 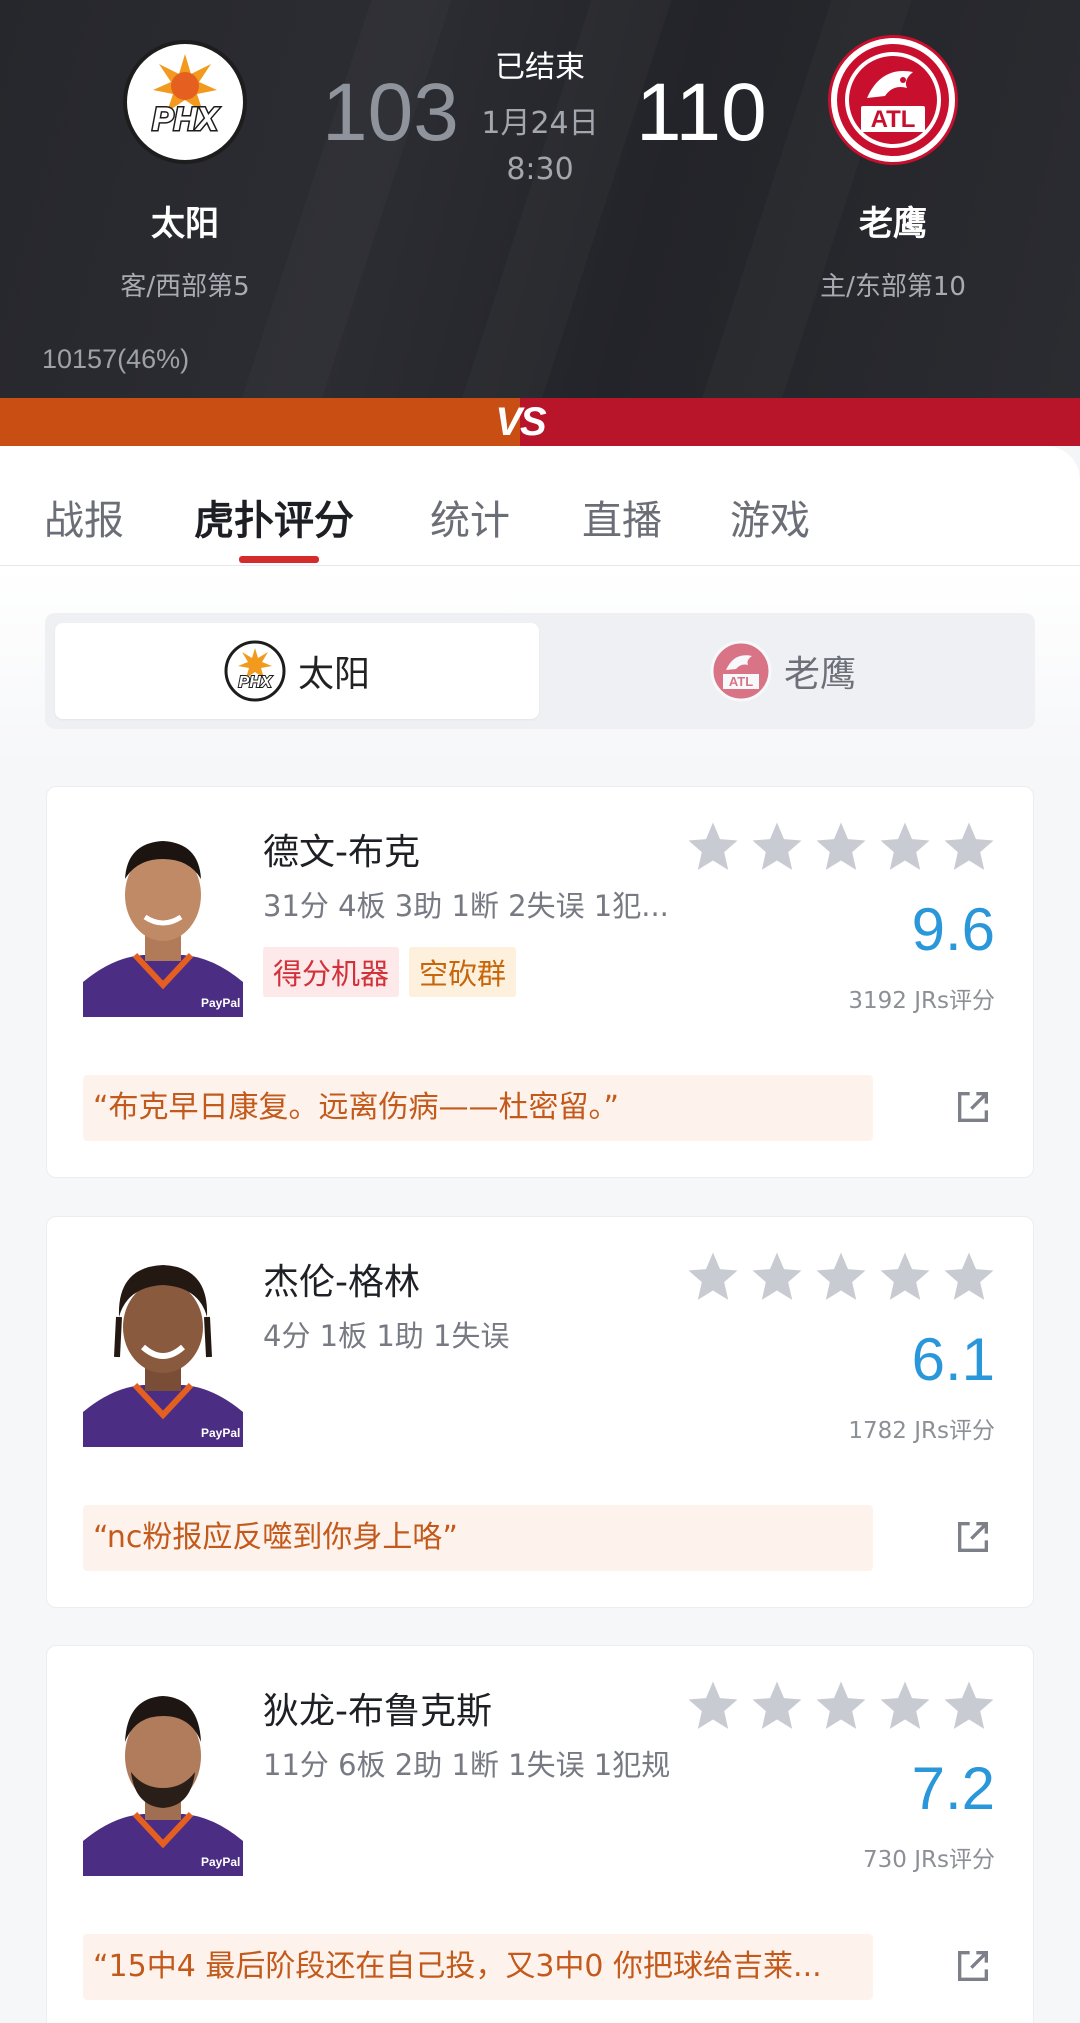 What do you see at coordinates (467, 1765) in the screenshot?
I see `player-stats: 11分 6板 2助 1断 1失误 1犯规` at bounding box center [467, 1765].